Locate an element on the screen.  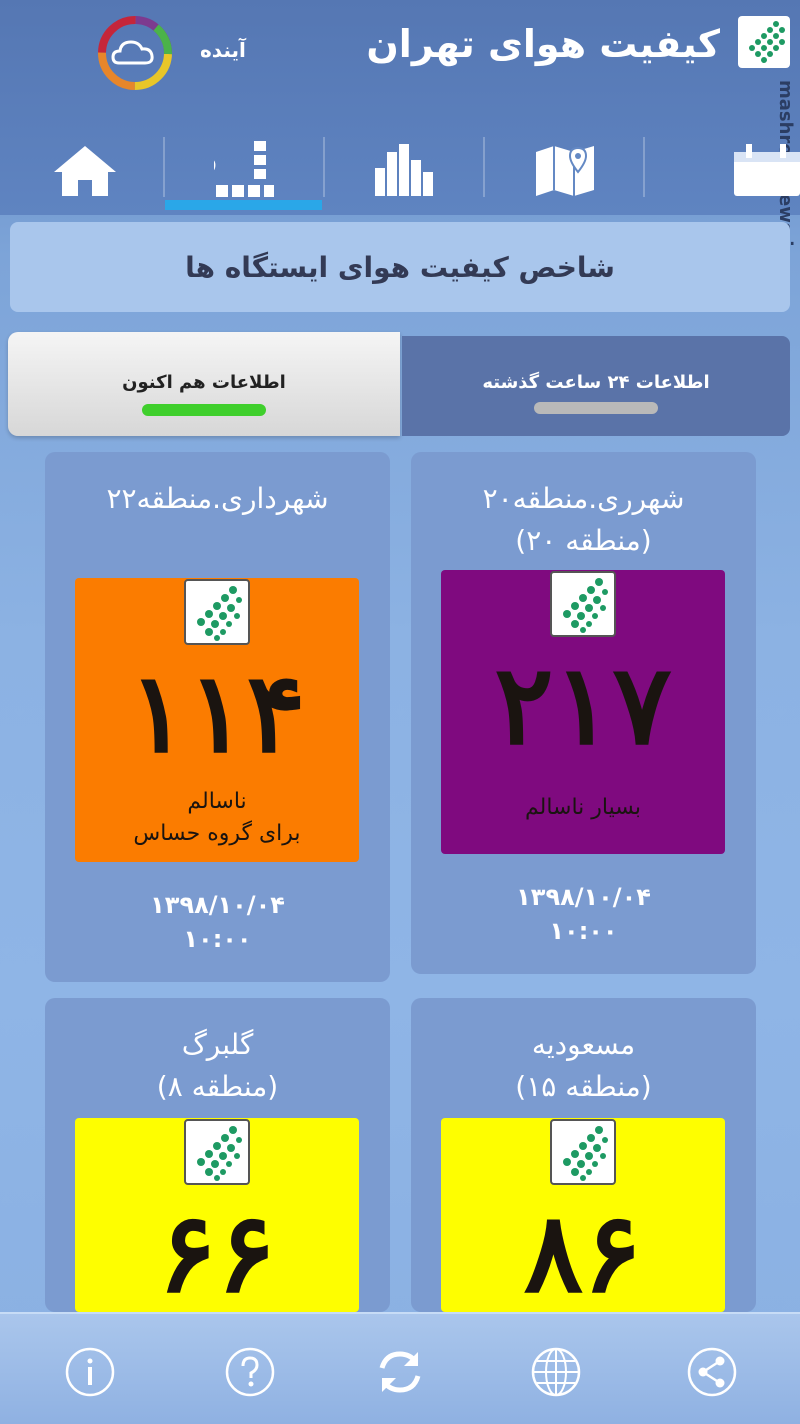
aqi-value: ۲۱۷ is located at coordinates (583, 704).